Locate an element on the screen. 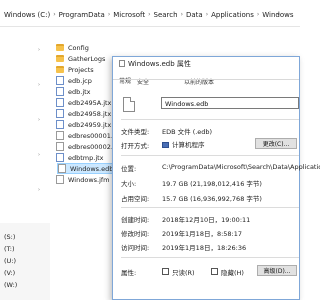  open-with-label: 打开方式: is located at coordinates (135, 146).